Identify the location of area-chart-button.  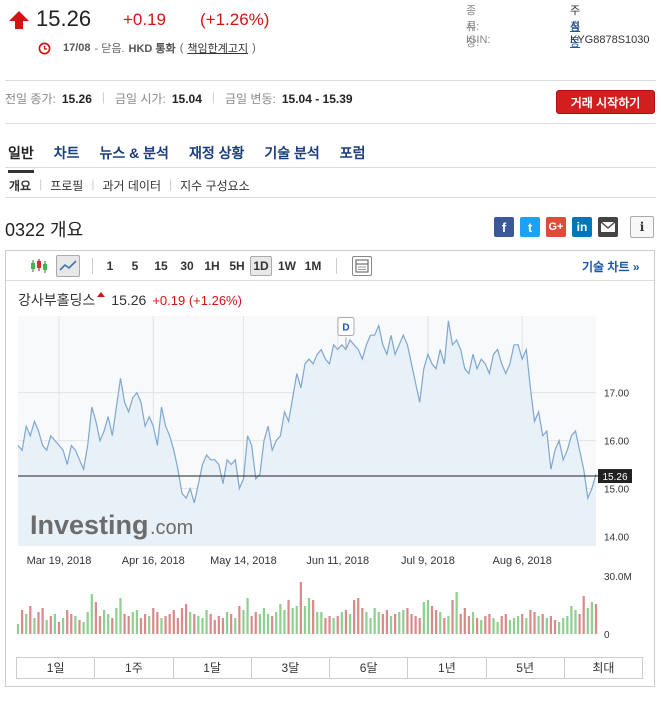
(68, 266).